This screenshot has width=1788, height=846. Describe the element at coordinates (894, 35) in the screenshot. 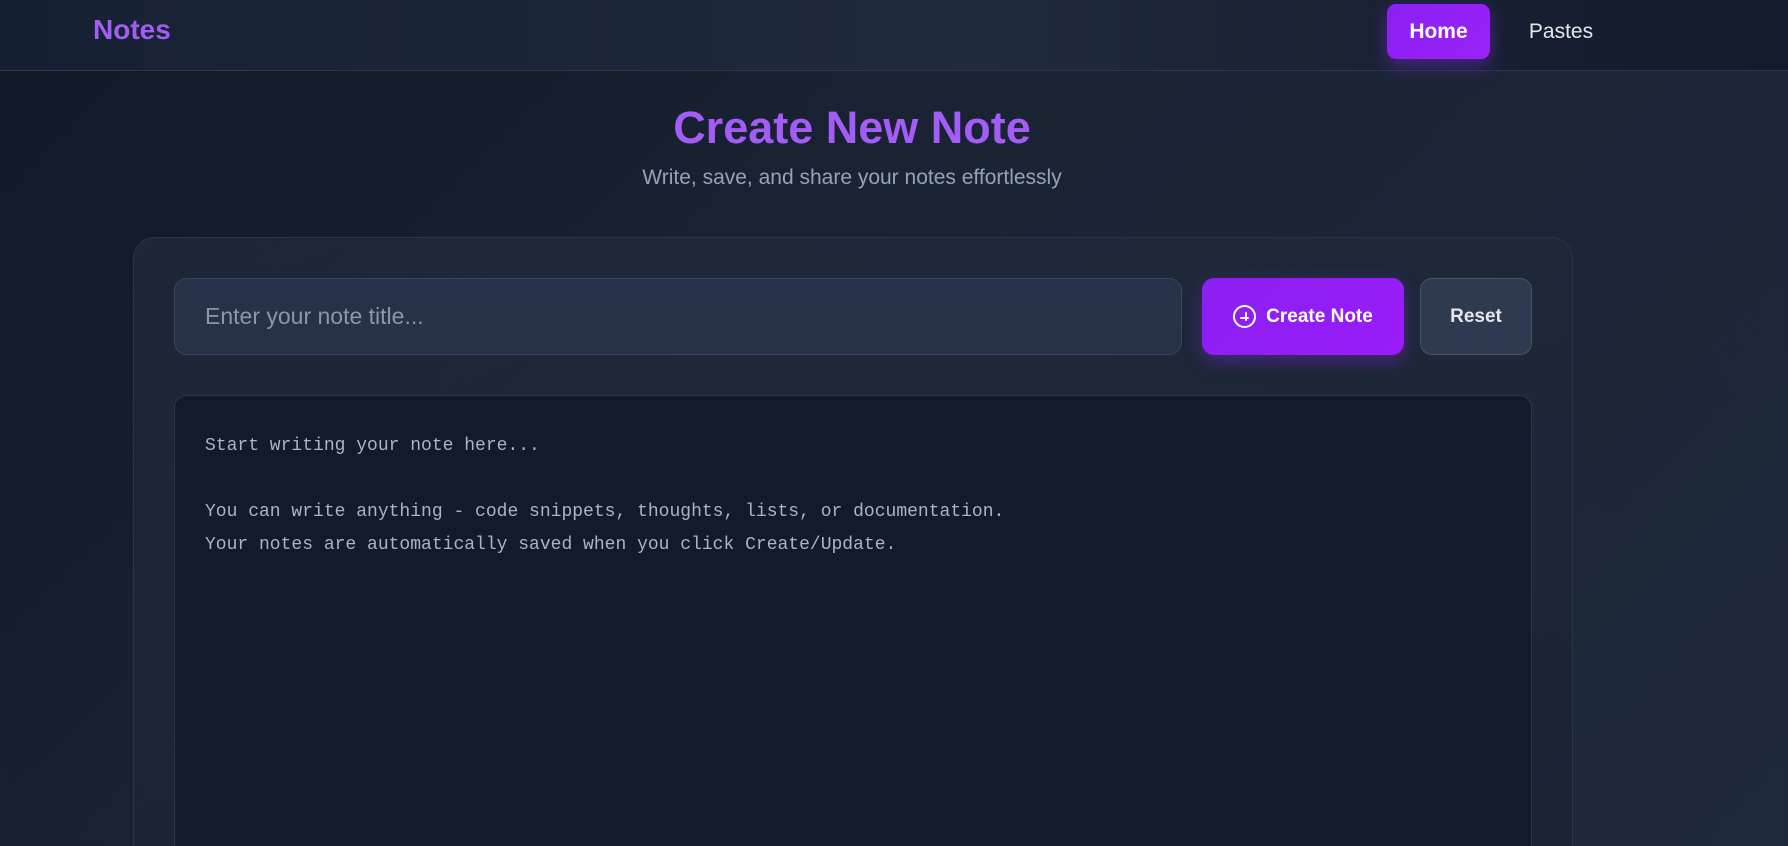

I see `top-navbar: Notes Home Pastes` at that location.